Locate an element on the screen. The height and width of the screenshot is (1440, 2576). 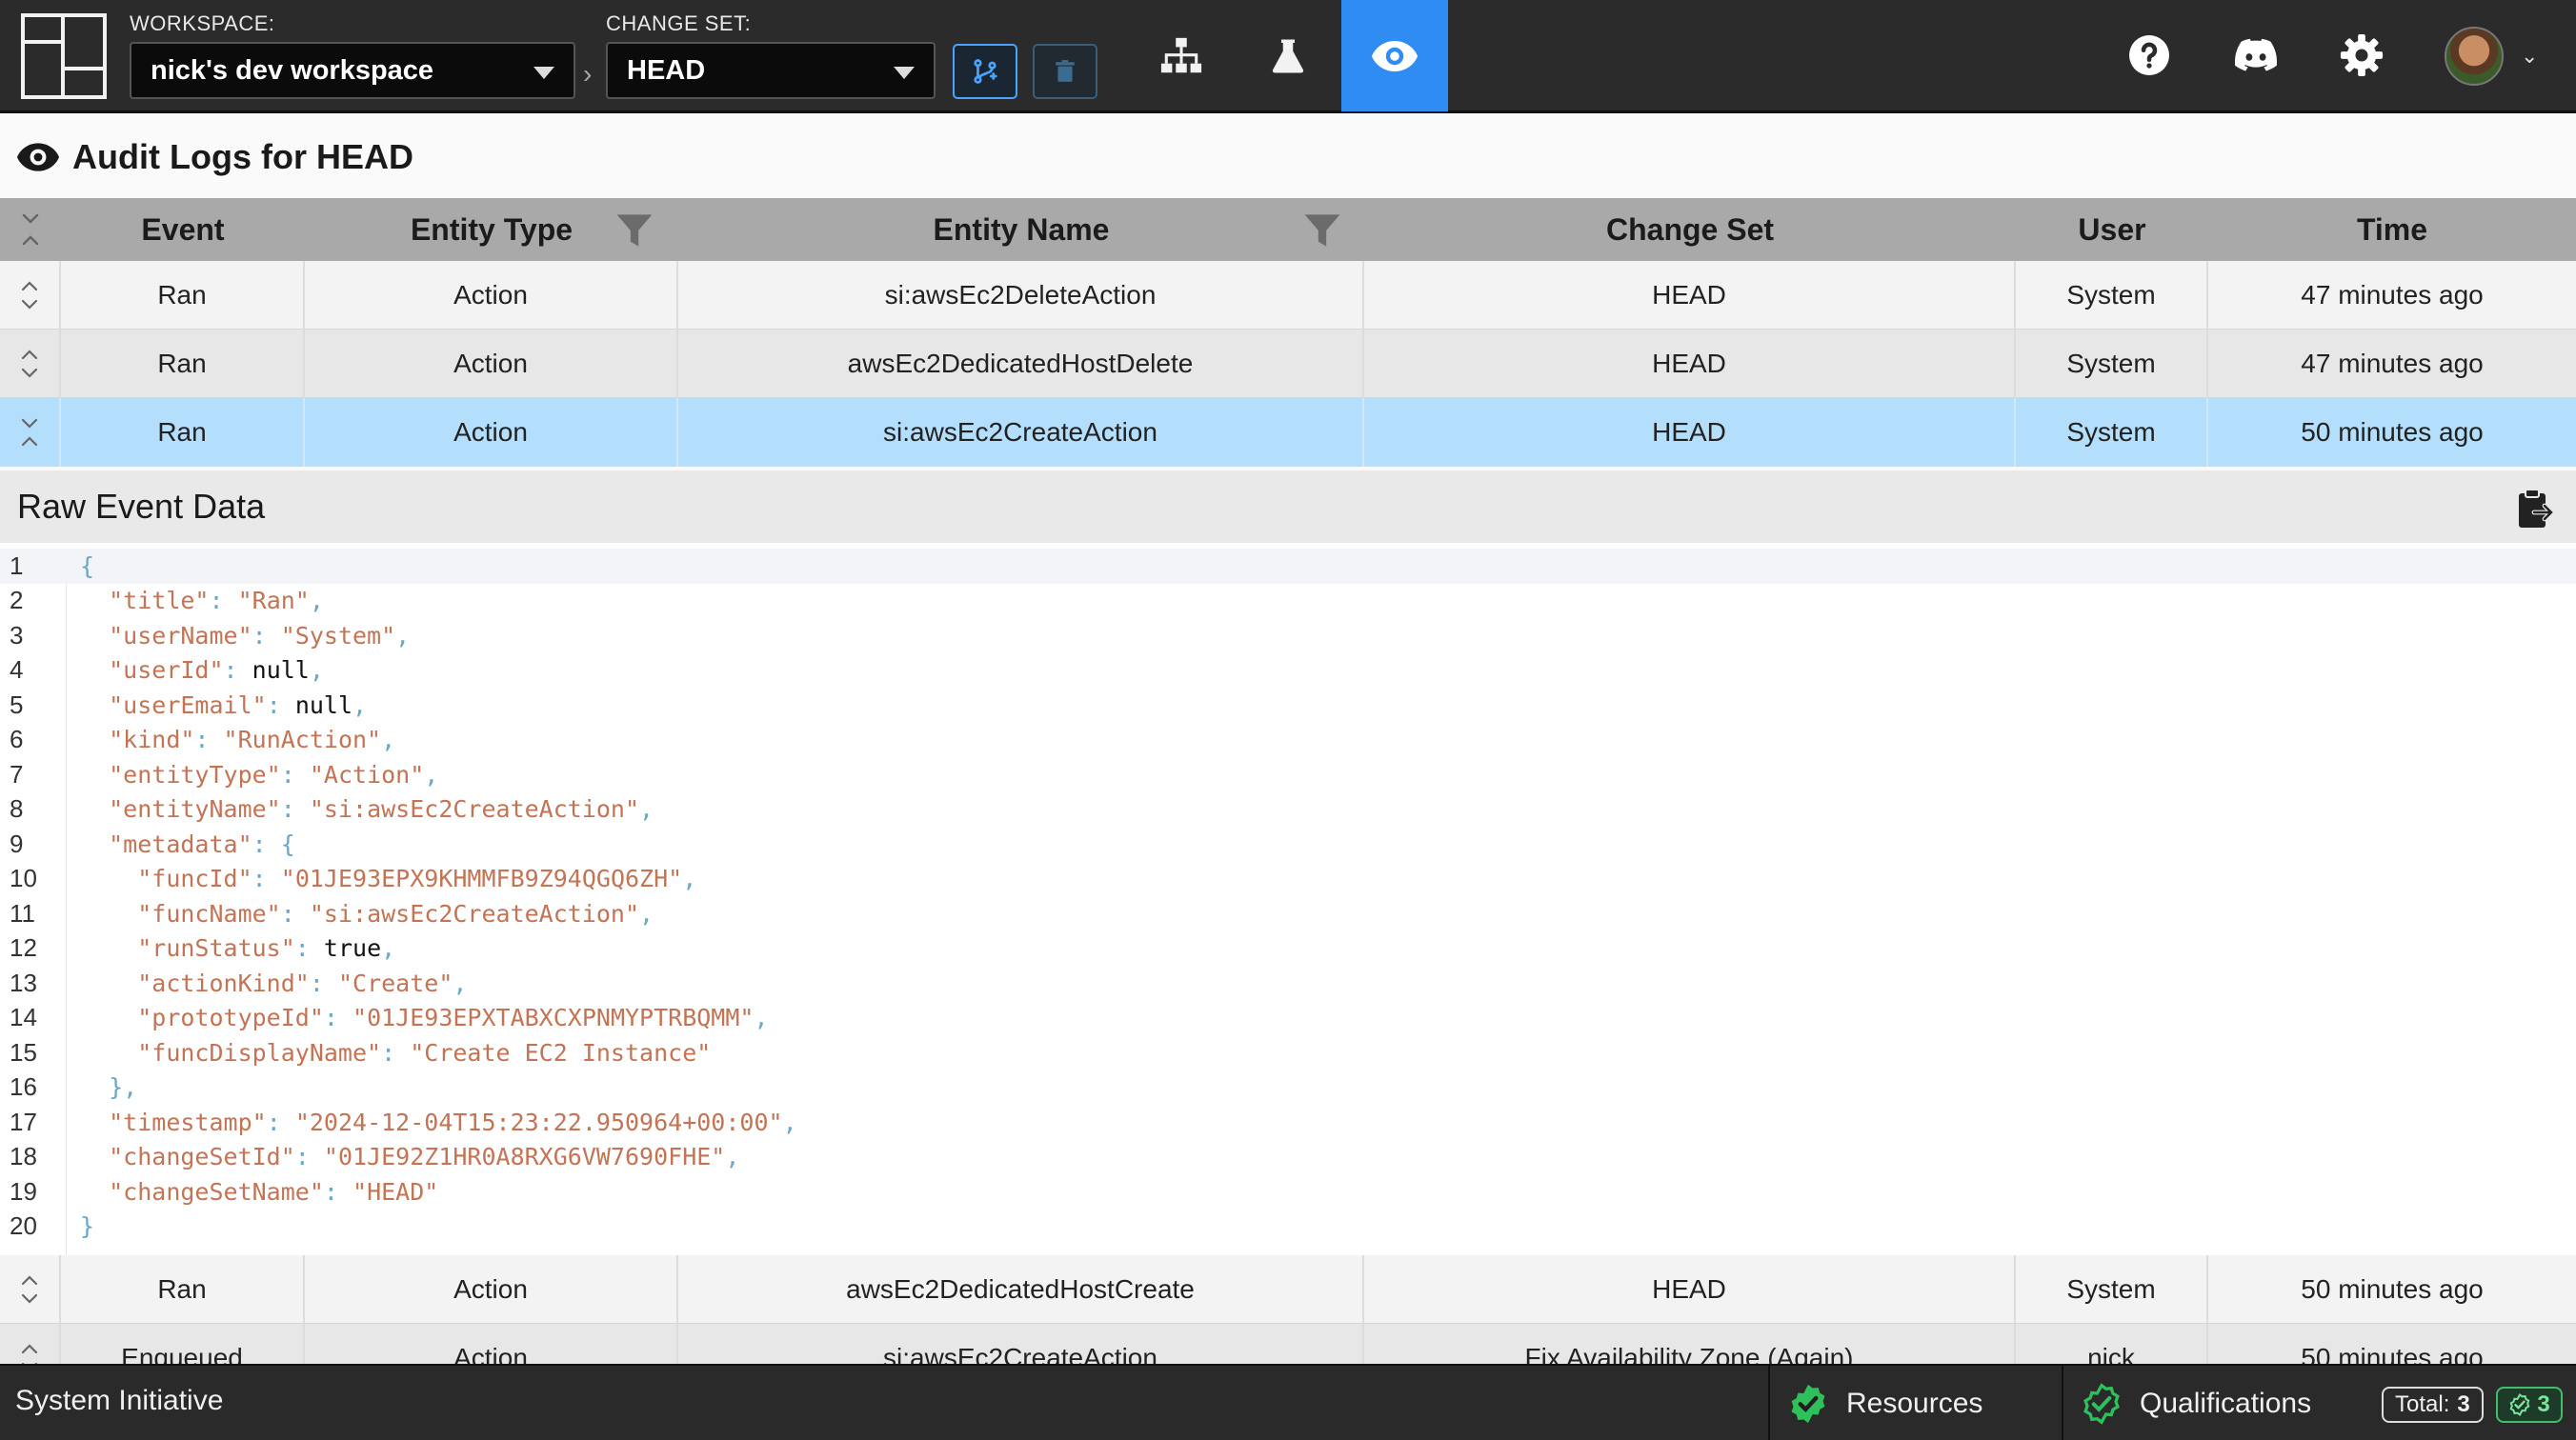
lab-icon is located at coordinates (1288, 55).